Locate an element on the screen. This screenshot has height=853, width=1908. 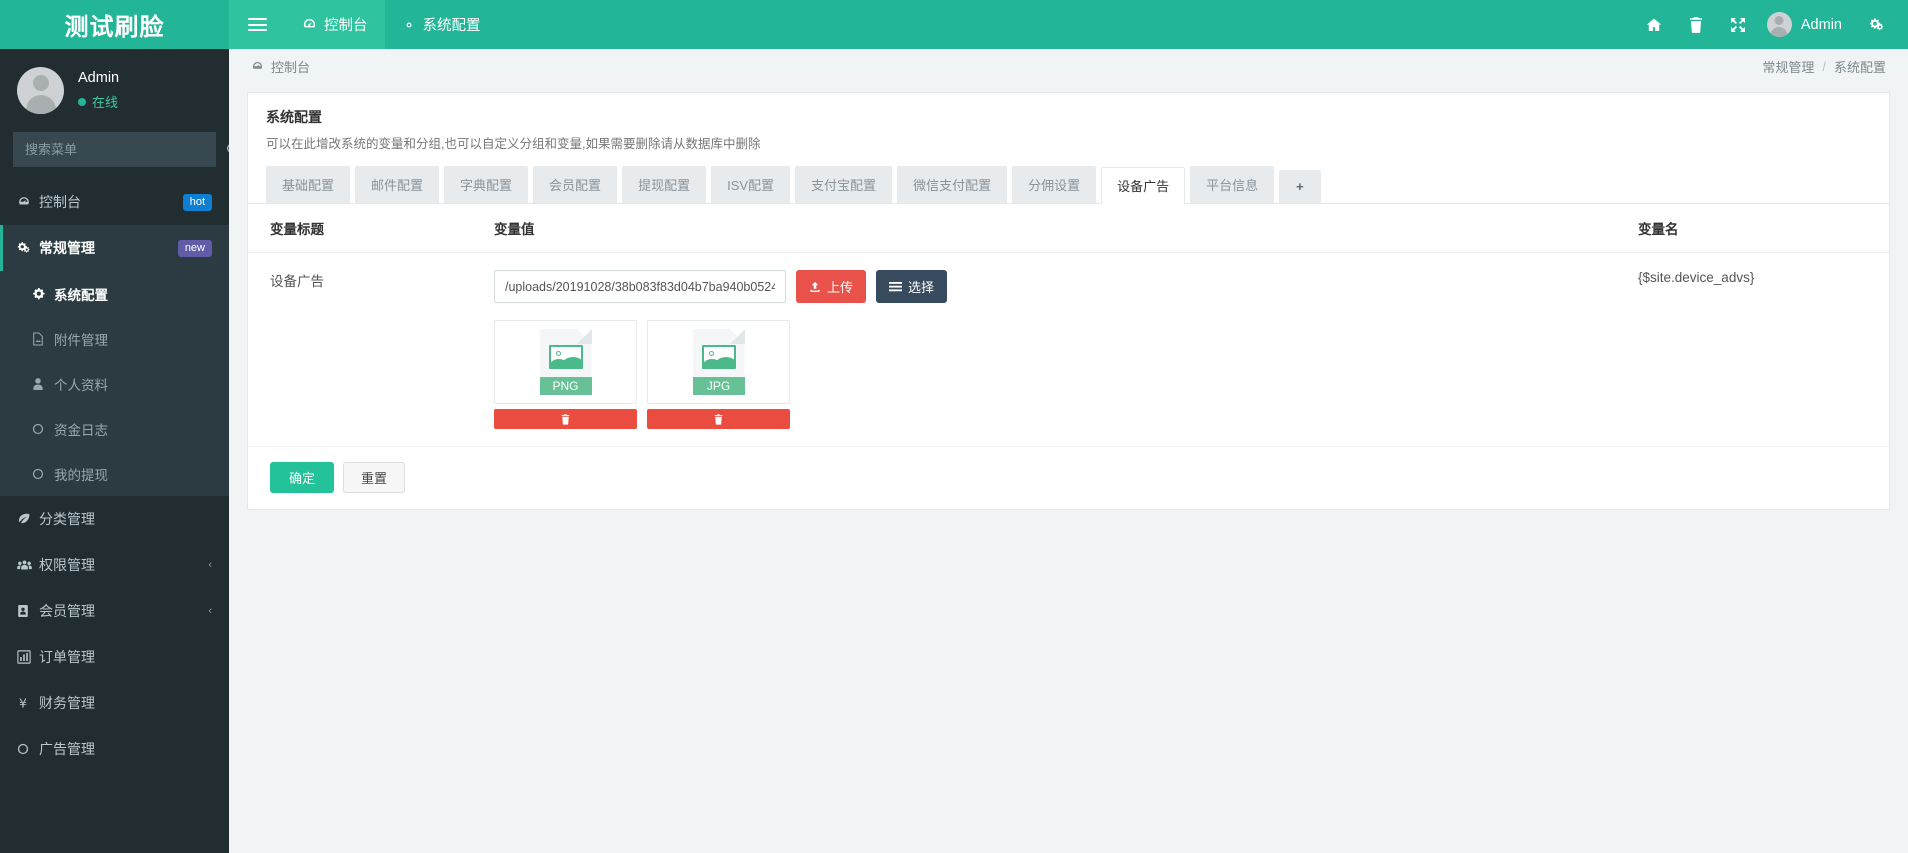
tab-platform-info: 平台信息 is located at coordinates (1232, 184).